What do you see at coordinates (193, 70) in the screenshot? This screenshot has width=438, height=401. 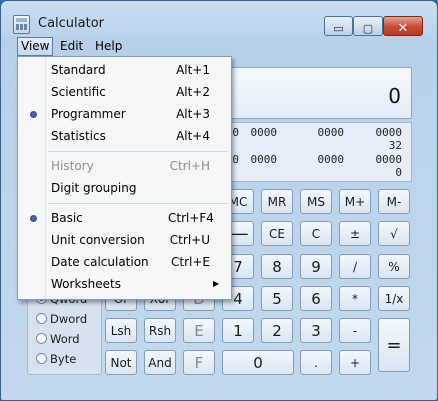 I see `menu-item-shortcut: Alt+1` at bounding box center [193, 70].